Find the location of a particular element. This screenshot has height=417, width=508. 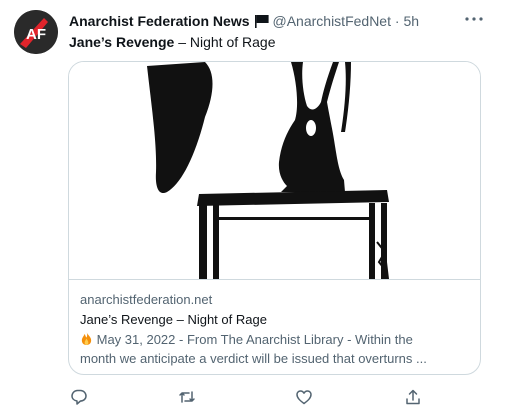

reply-button is located at coordinates (80, 398).